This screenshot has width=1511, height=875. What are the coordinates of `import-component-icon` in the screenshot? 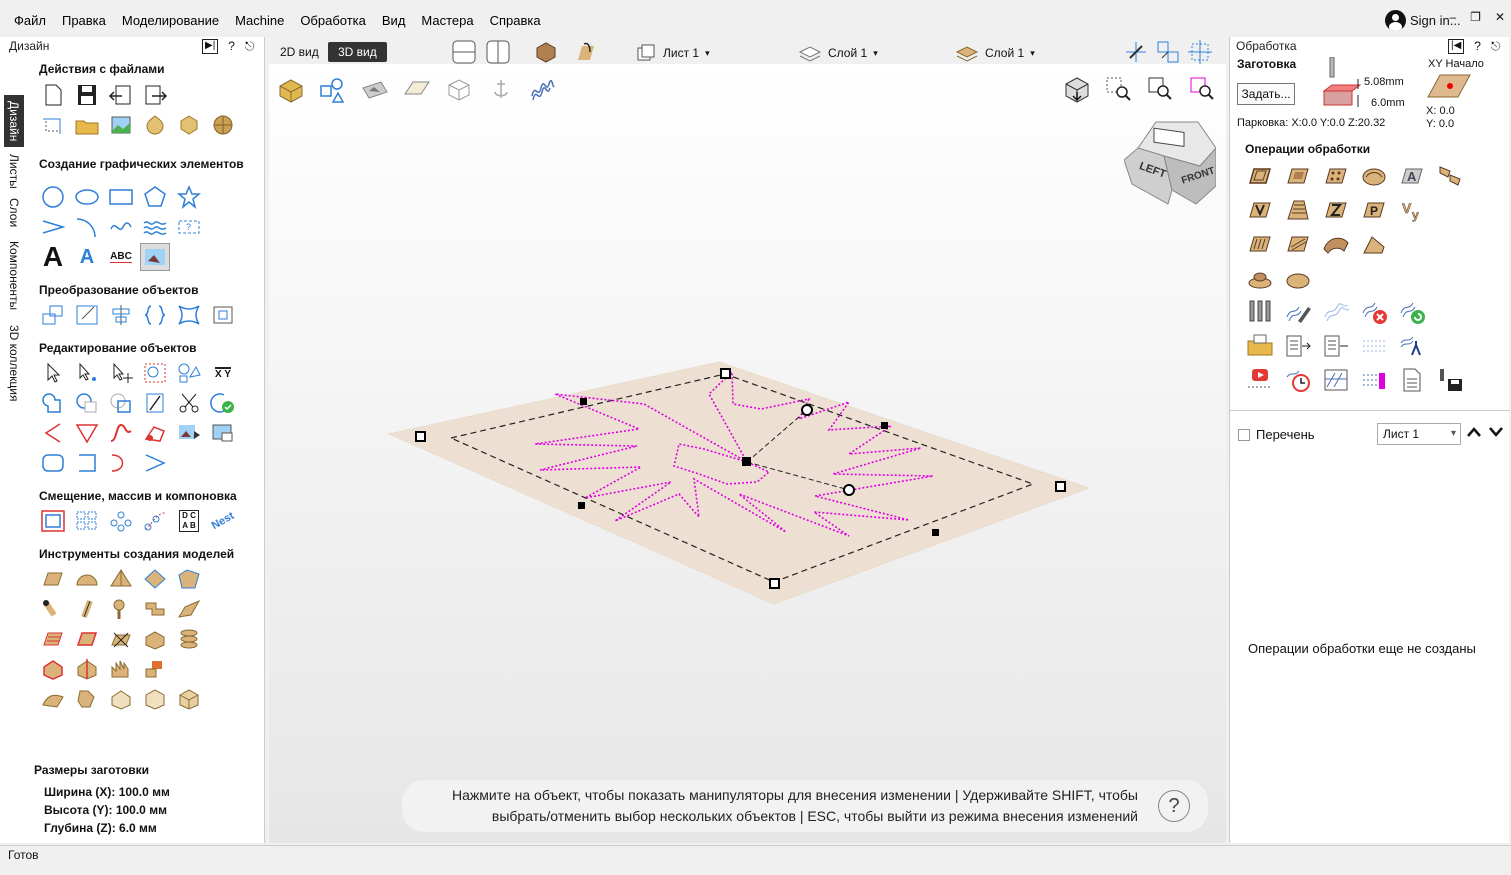 It's located at (189, 125).